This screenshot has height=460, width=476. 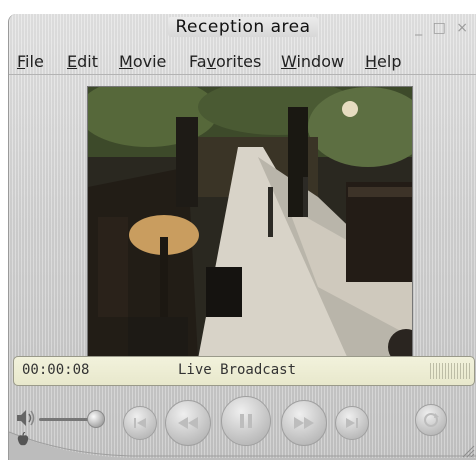 What do you see at coordinates (26, 420) in the screenshot?
I see `speaker-icon` at bounding box center [26, 420].